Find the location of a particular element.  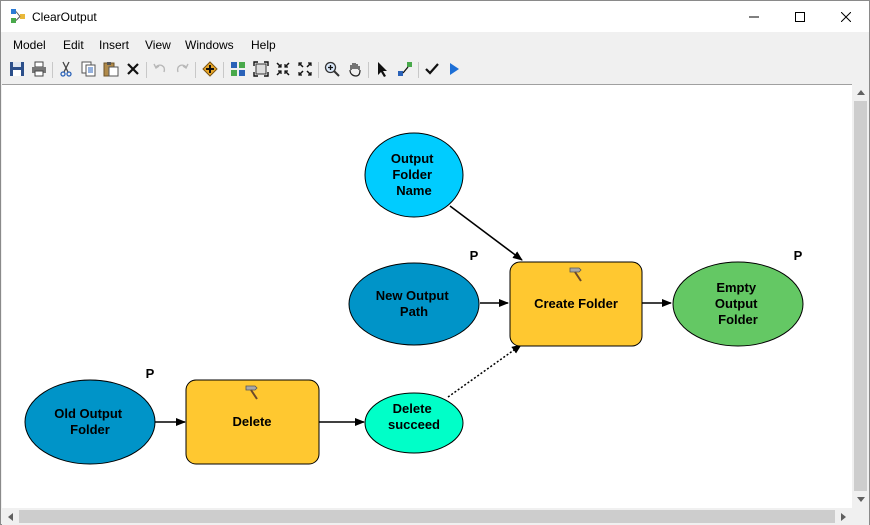

node-output-folder-name: Output Folder Name is located at coordinates (414, 175).